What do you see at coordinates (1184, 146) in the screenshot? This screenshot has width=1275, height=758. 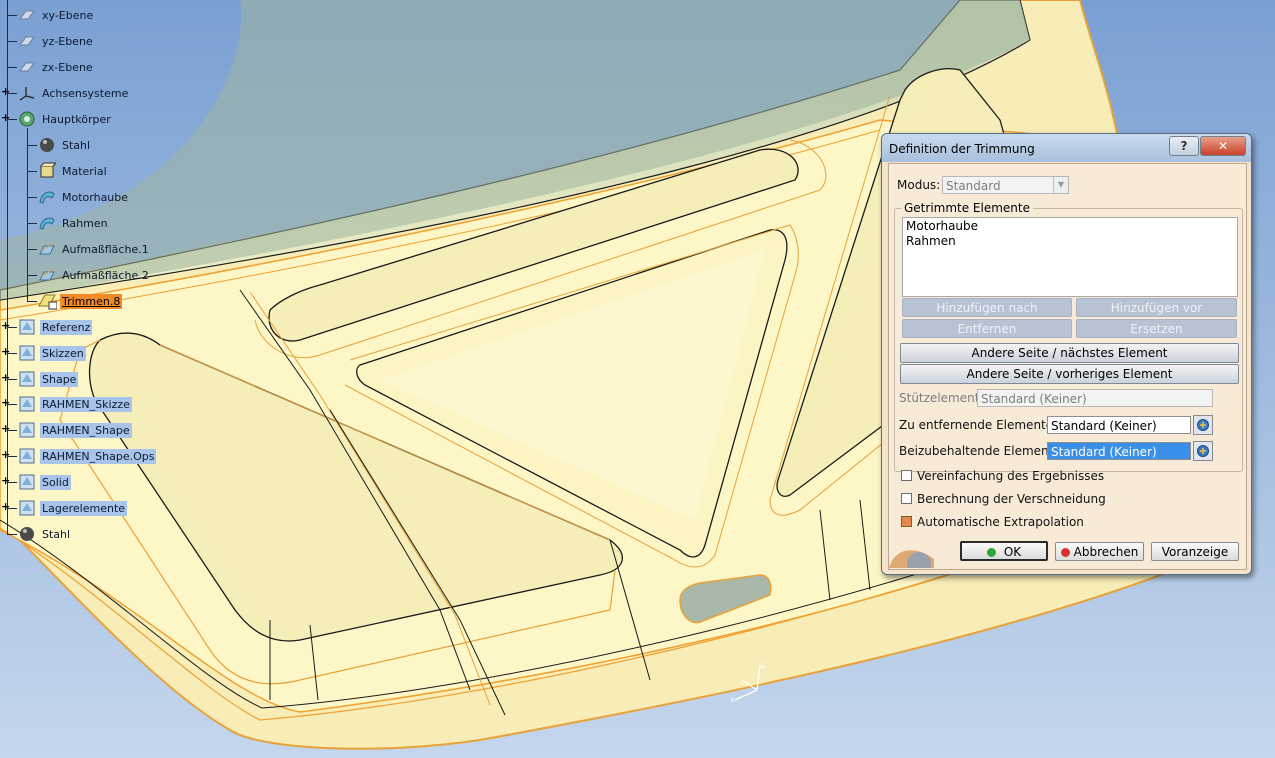 I see `help-button: ?` at bounding box center [1184, 146].